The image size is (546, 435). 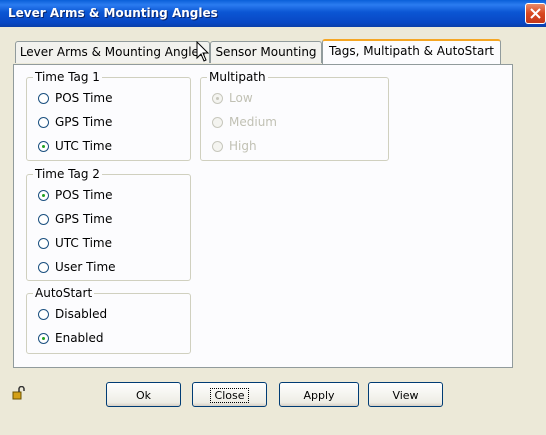 What do you see at coordinates (67, 77) in the screenshot?
I see `time-tag-1-label: Time Tag 1` at bounding box center [67, 77].